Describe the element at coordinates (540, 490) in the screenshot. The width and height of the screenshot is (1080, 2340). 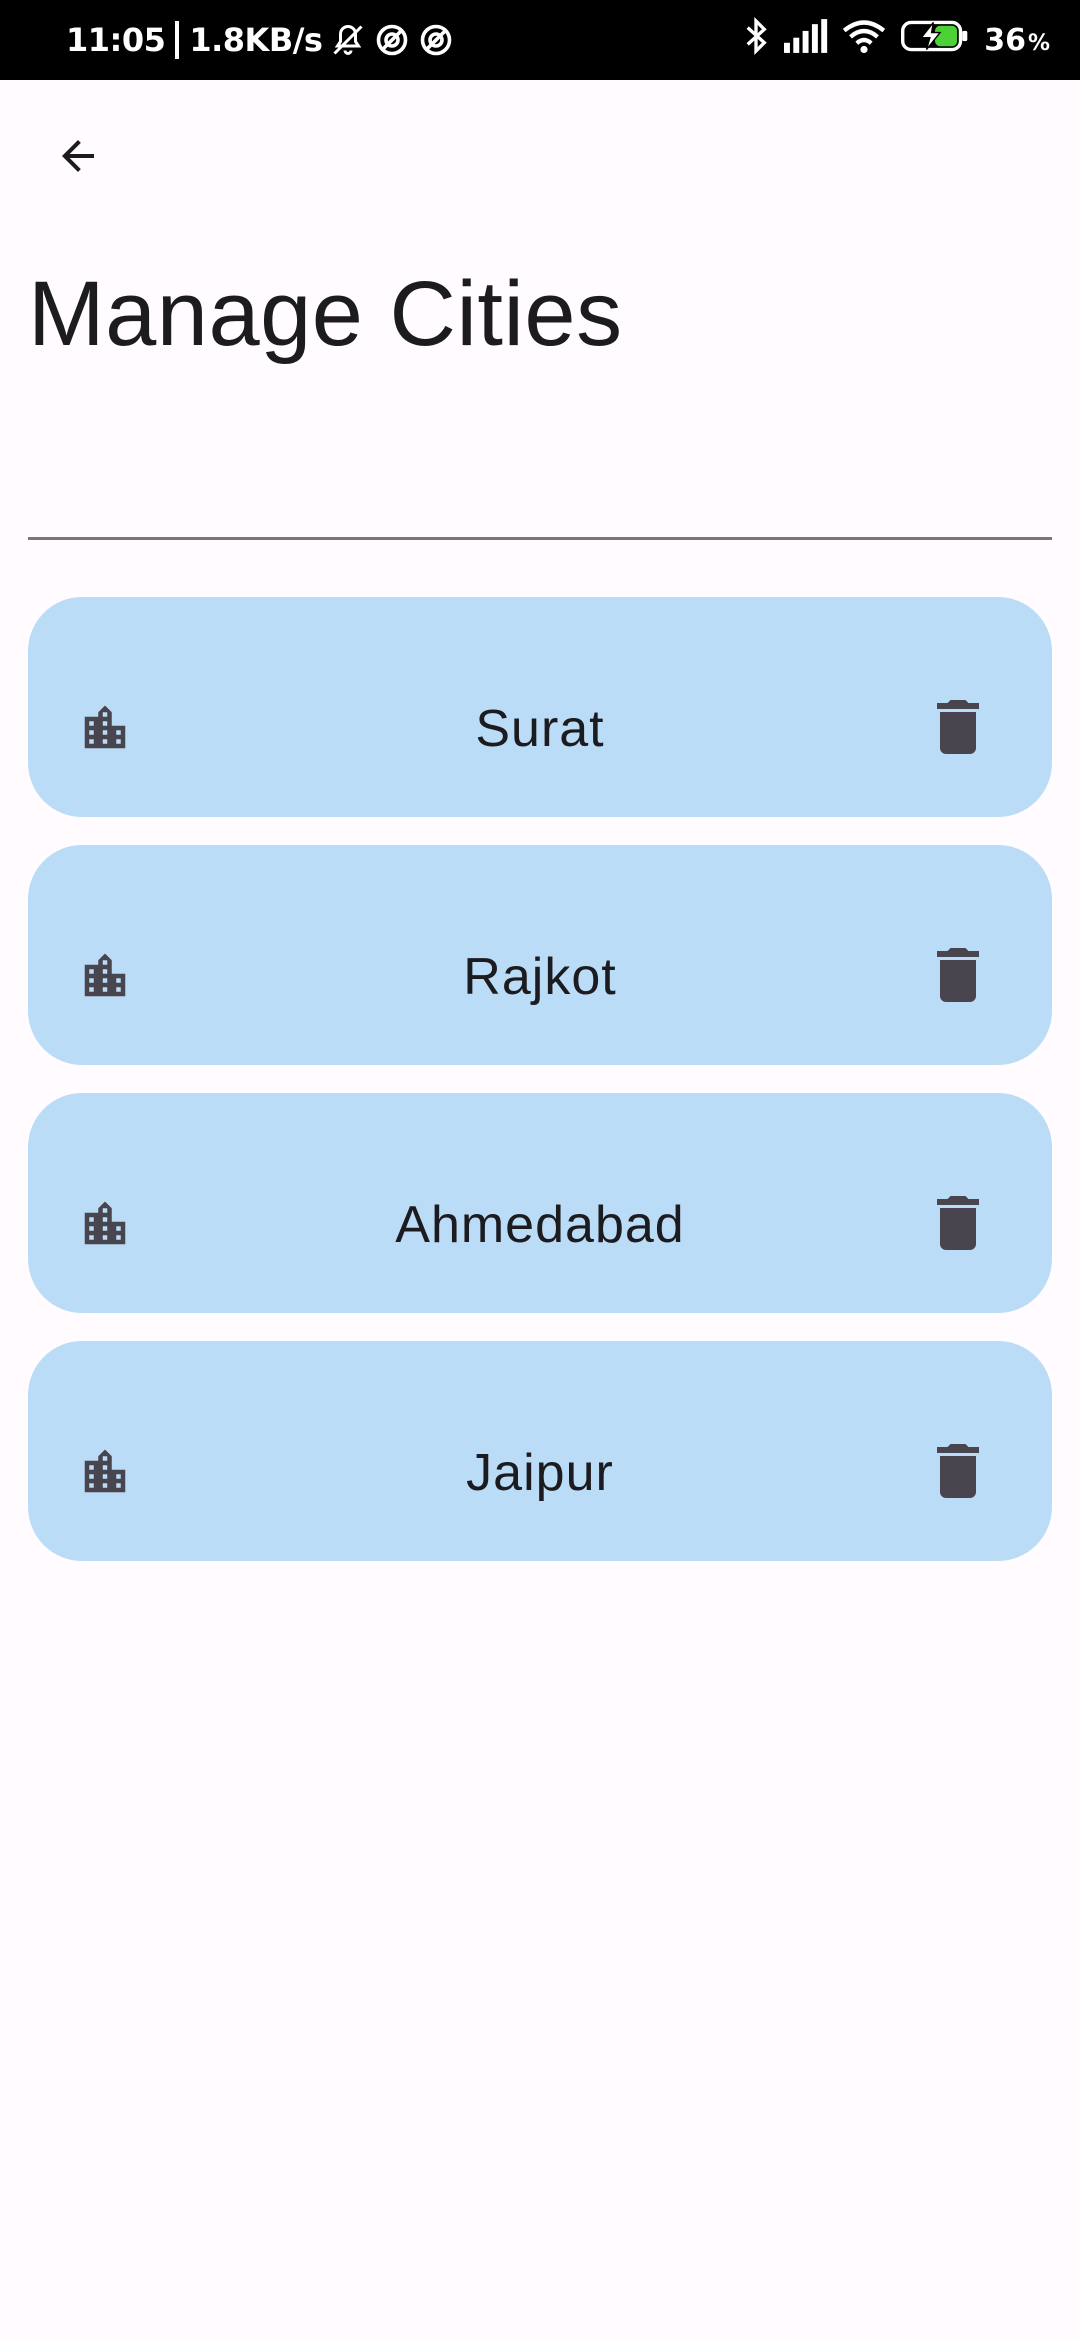
I see `city-input` at that location.